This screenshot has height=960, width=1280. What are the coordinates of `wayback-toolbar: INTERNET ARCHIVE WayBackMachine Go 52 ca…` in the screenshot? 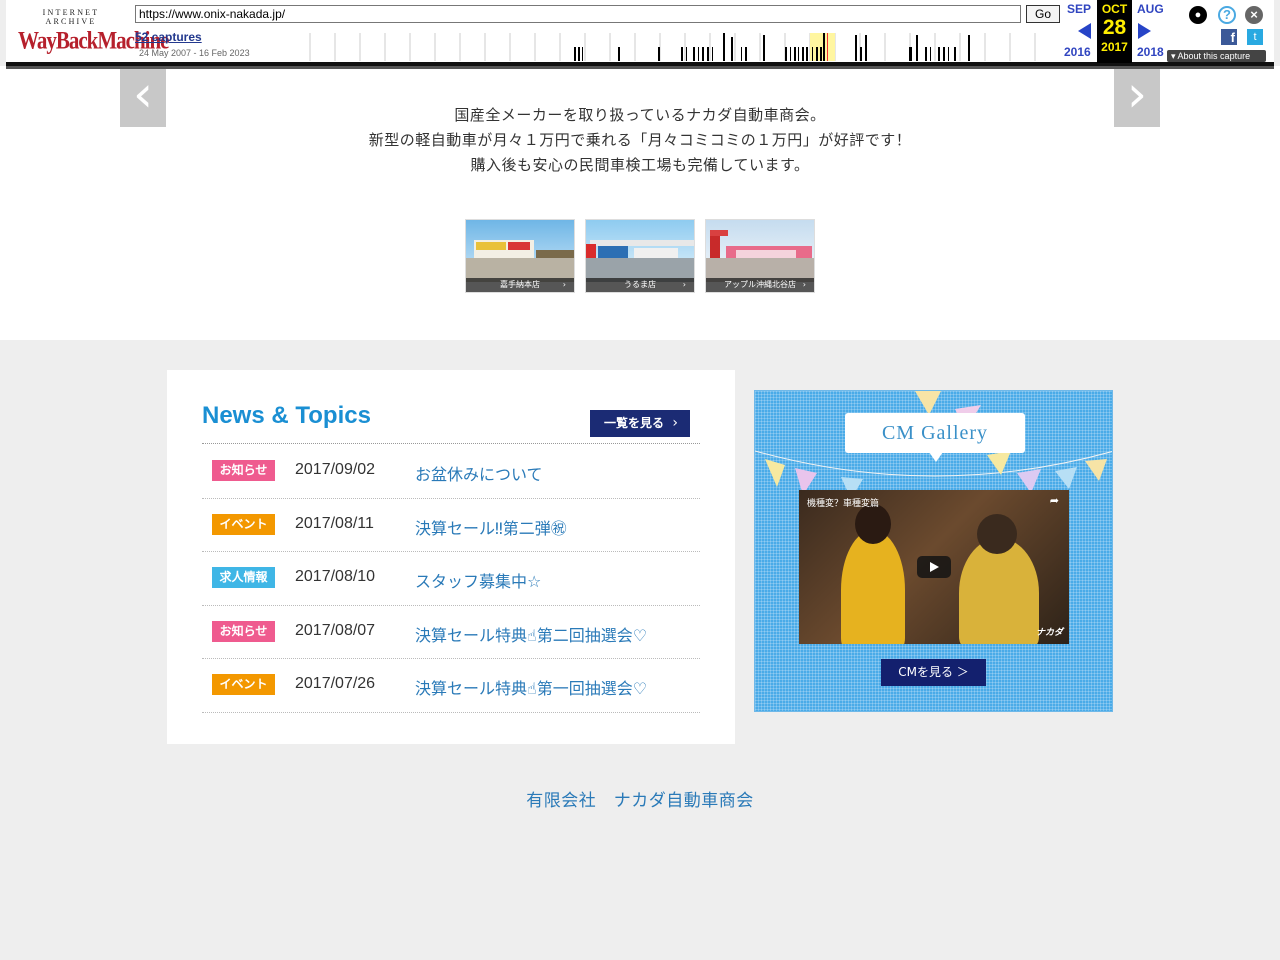 It's located at (640, 33).